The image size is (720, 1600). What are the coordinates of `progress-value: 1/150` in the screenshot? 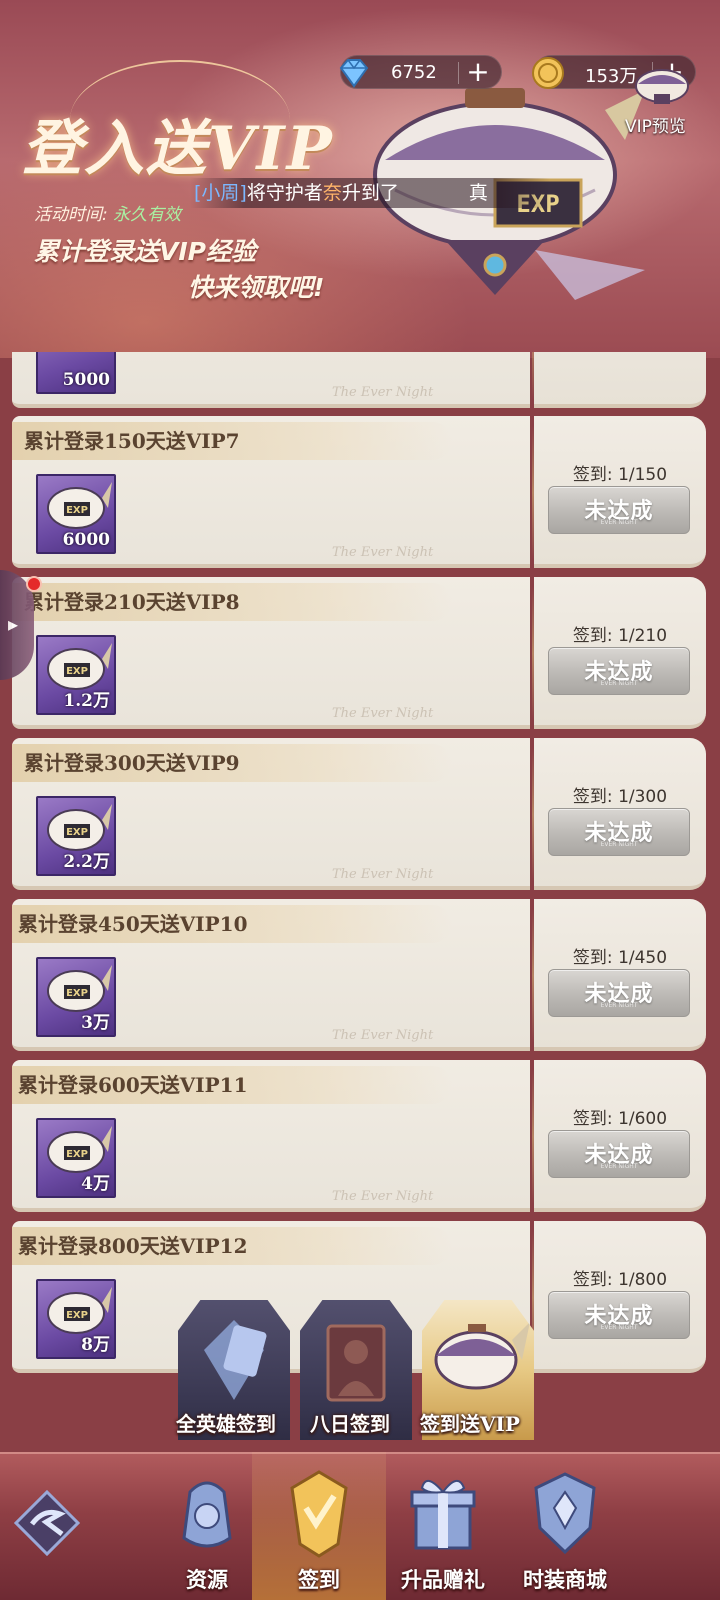 It's located at (643, 475).